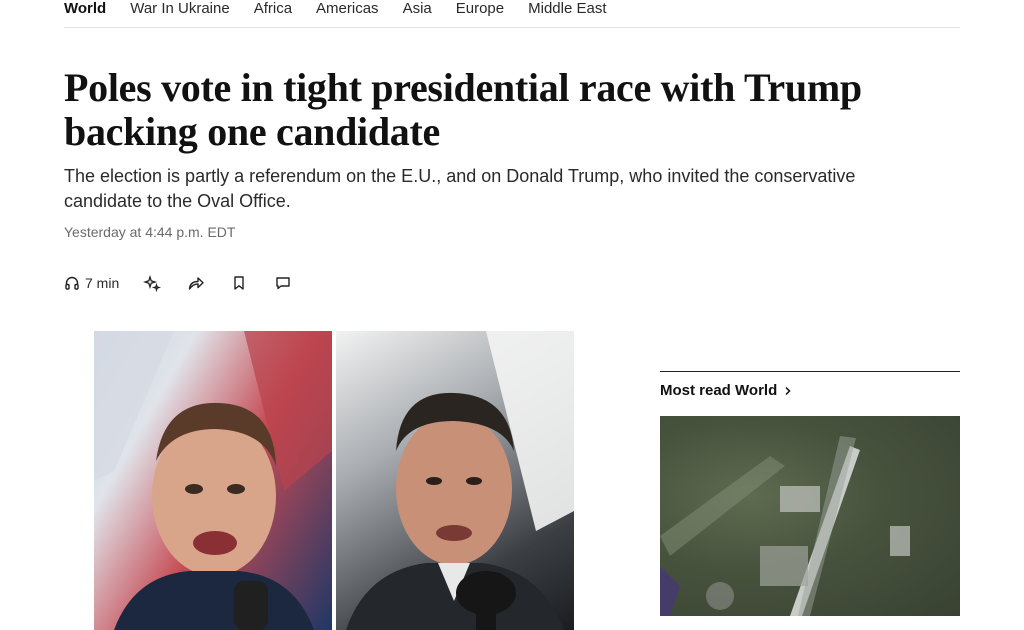  What do you see at coordinates (209, 283) in the screenshot?
I see `share-button` at bounding box center [209, 283].